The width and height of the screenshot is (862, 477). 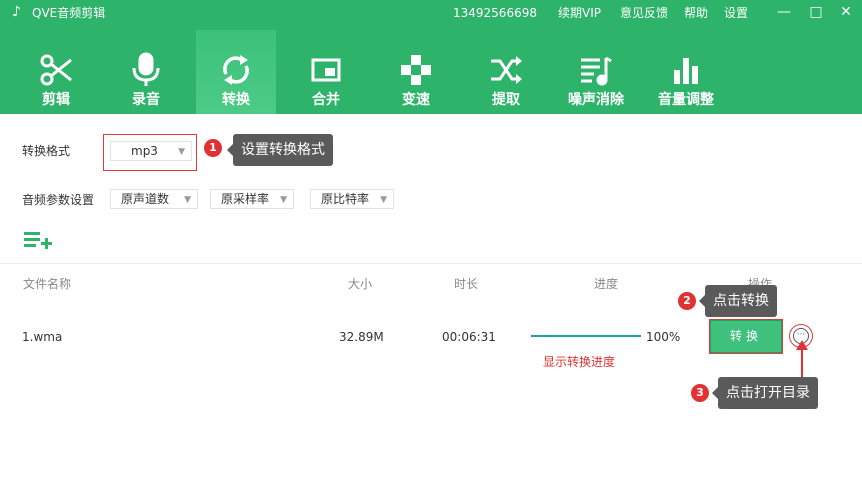 I want to click on col-progress-header: 进度, so click(x=606, y=284).